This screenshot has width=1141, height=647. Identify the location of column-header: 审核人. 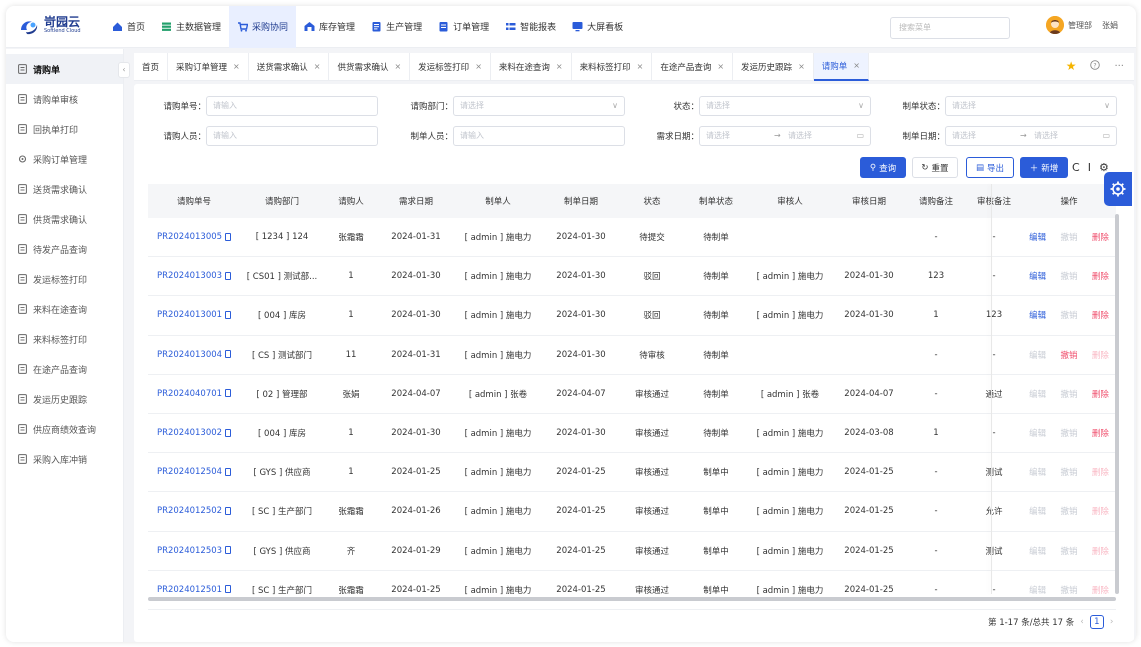
(790, 201).